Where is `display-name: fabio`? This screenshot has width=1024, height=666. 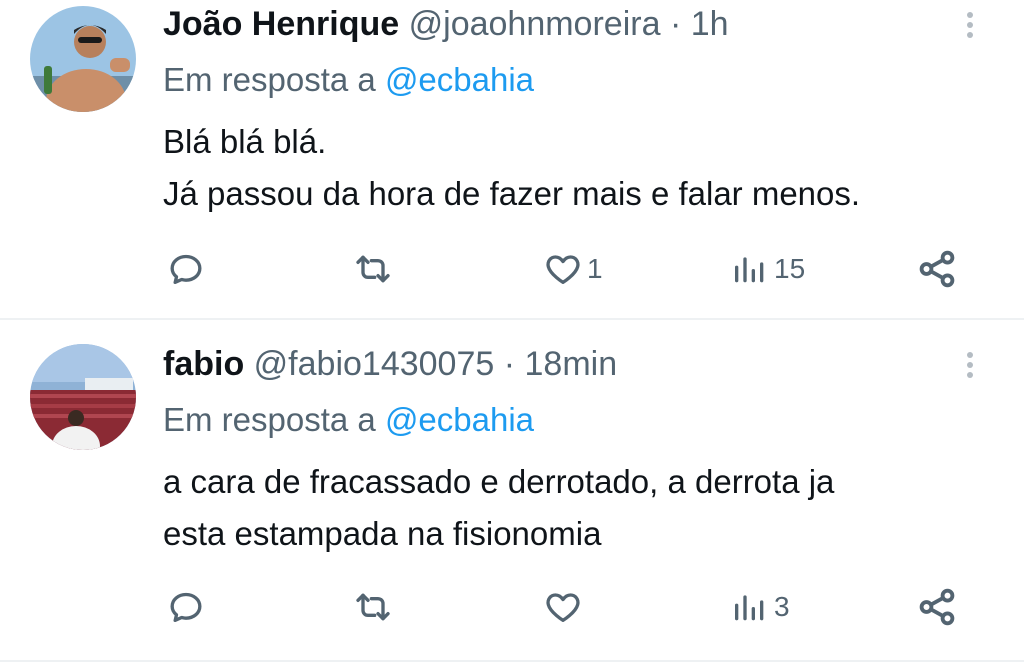 display-name: fabio is located at coordinates (203, 364).